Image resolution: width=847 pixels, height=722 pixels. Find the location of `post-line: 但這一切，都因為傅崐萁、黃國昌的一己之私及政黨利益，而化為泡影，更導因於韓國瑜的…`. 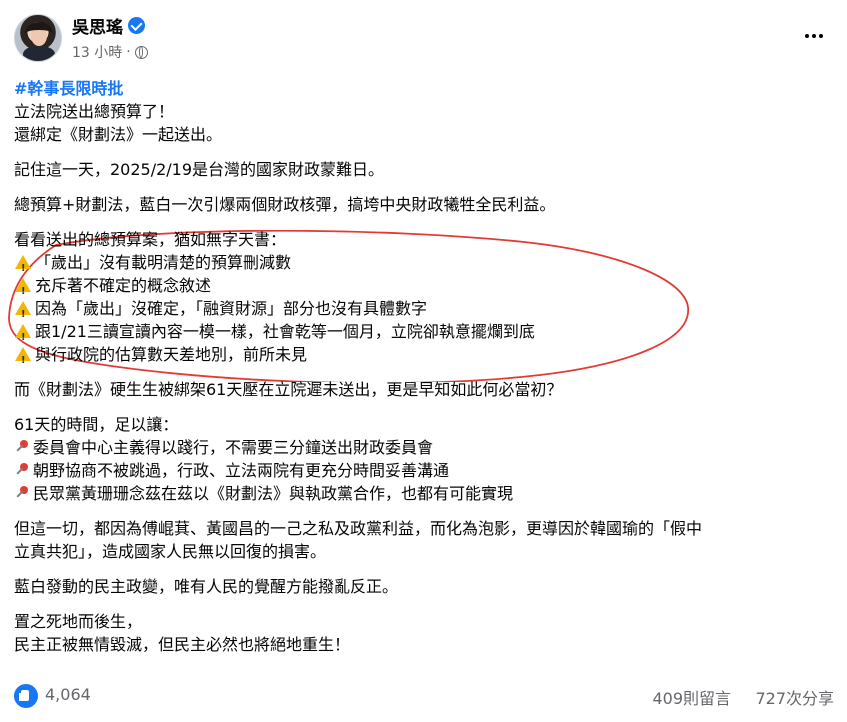

post-line: 但這一切，都因為傅崐萁、黃國昌的一己之私及政黨利益，而化為泡影，更導因於韓國瑜的… is located at coordinates (358, 528).